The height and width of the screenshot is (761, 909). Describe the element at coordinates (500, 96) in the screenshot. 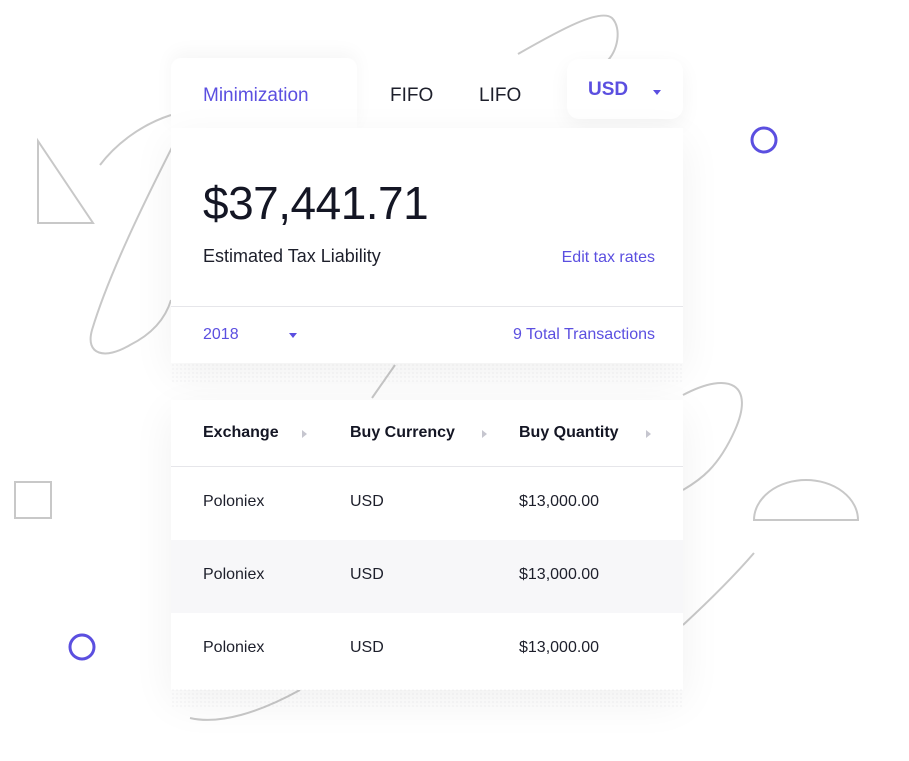

I see `tab-lifo: LIFO` at that location.